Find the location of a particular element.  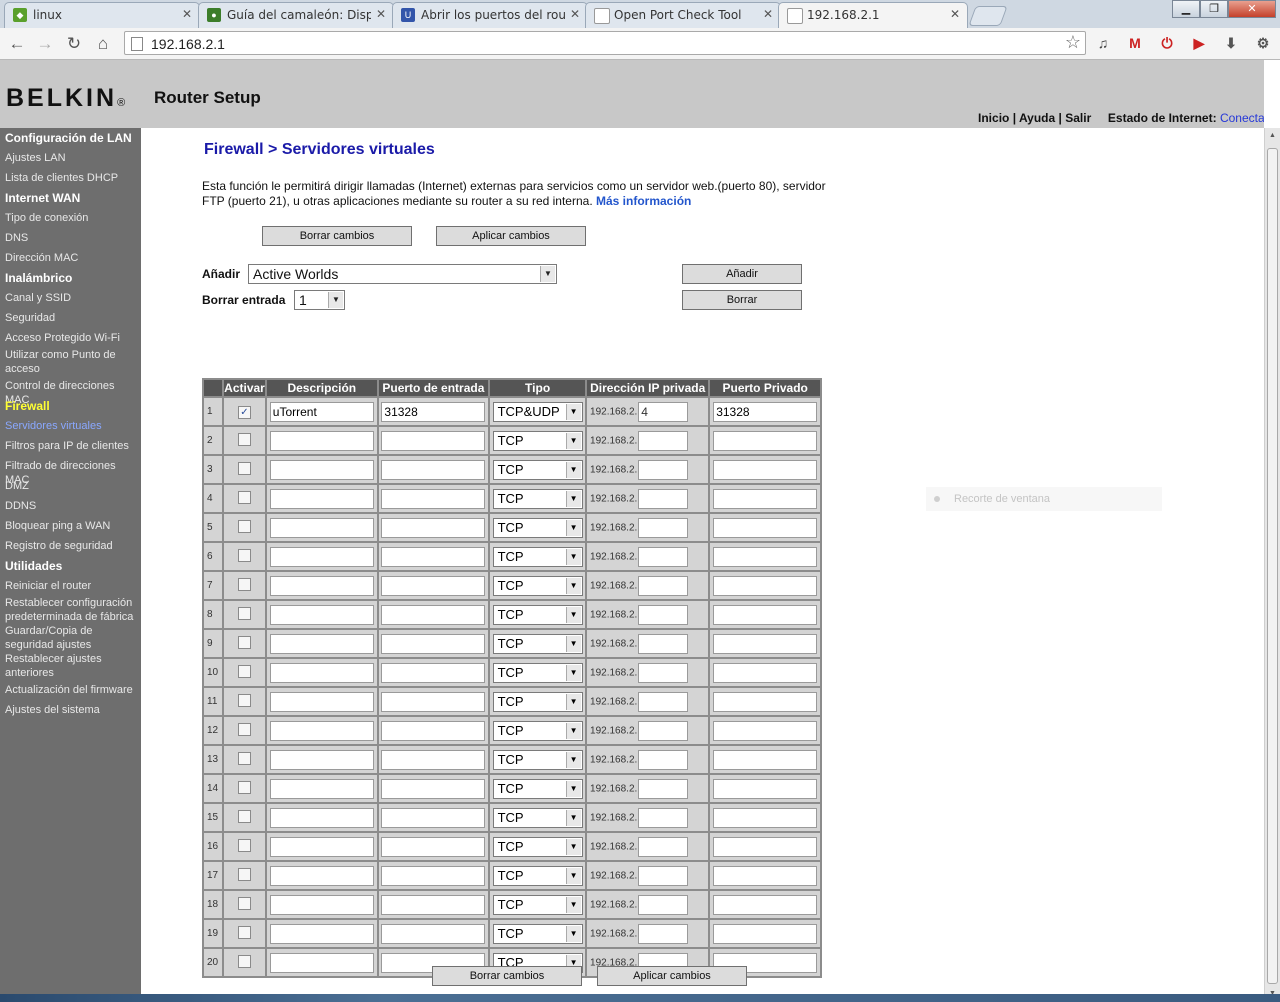

home-icon: ⌂ is located at coordinates (103, 44).